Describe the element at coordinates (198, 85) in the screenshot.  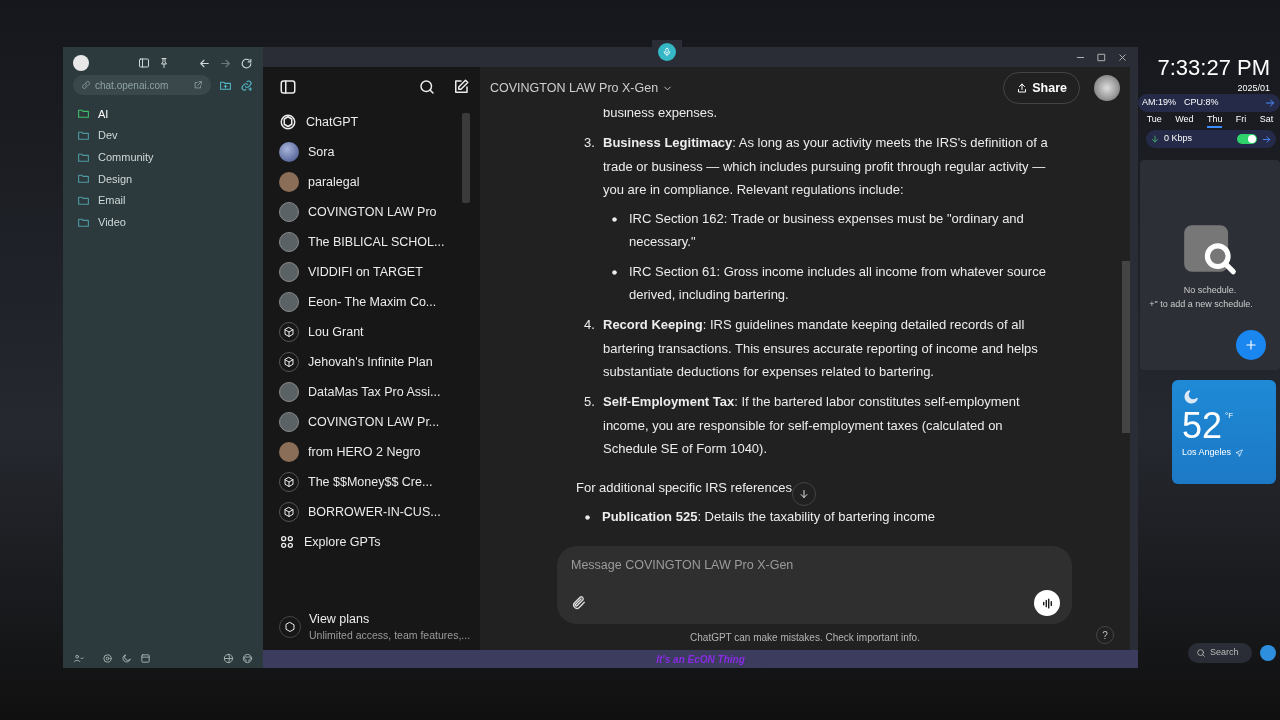
I see `external-link-icon` at that location.